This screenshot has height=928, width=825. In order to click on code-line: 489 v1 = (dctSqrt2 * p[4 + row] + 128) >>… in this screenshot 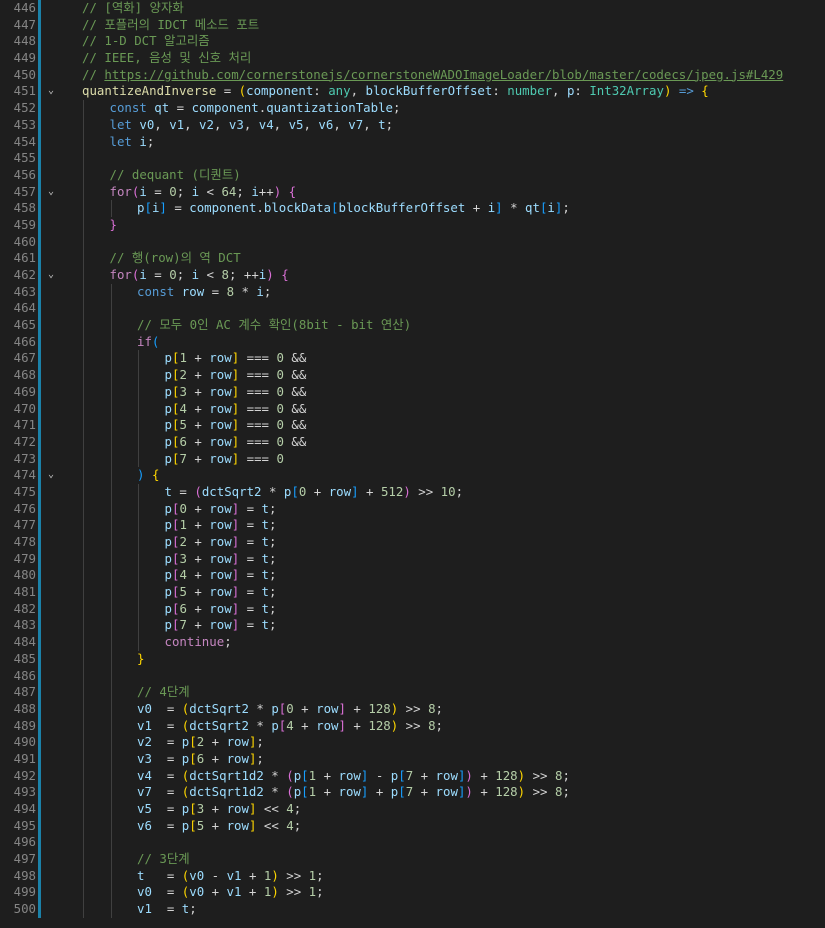, I will do `click(412, 726)`.